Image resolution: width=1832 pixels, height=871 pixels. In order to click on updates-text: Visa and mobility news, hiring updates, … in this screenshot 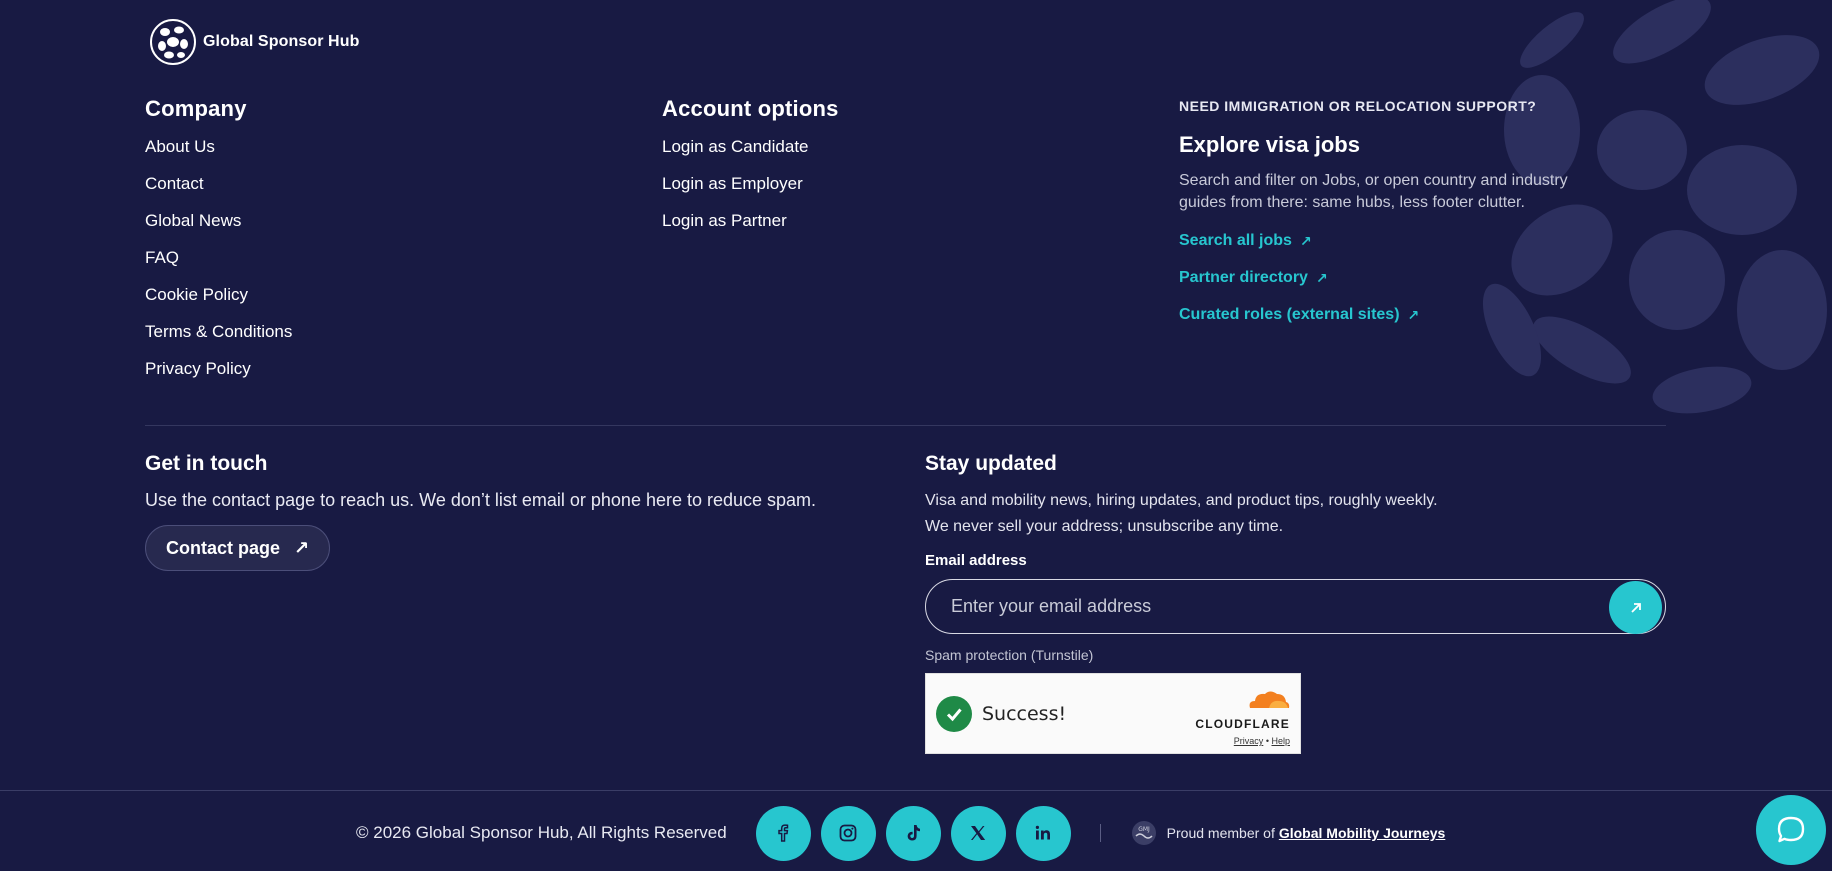, I will do `click(1181, 500)`.